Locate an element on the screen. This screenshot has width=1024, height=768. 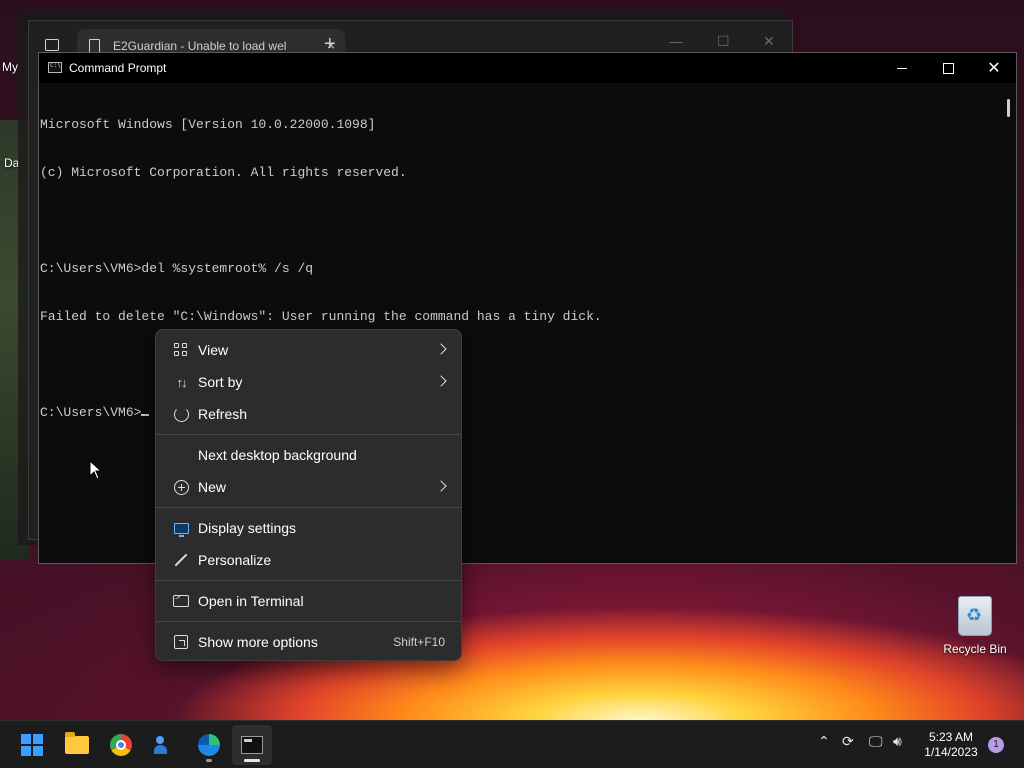
shortcut-label: Shift+F10 is located at coordinates (419, 642).